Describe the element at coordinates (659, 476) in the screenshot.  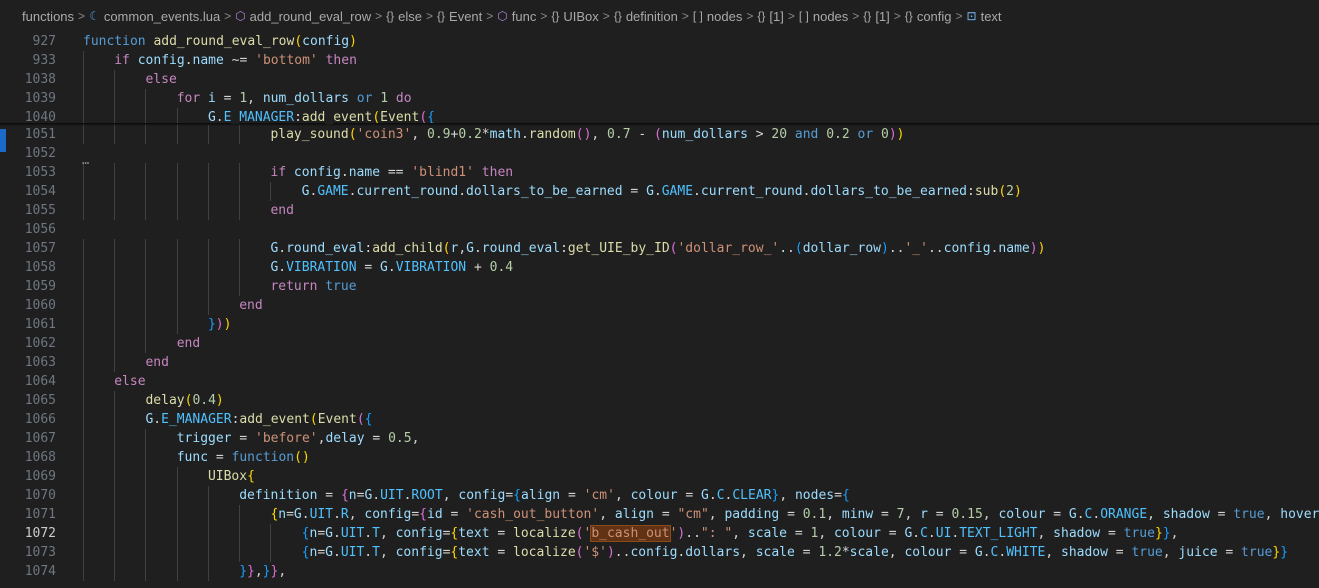
I see `code-line: 1069 UIBox{` at that location.